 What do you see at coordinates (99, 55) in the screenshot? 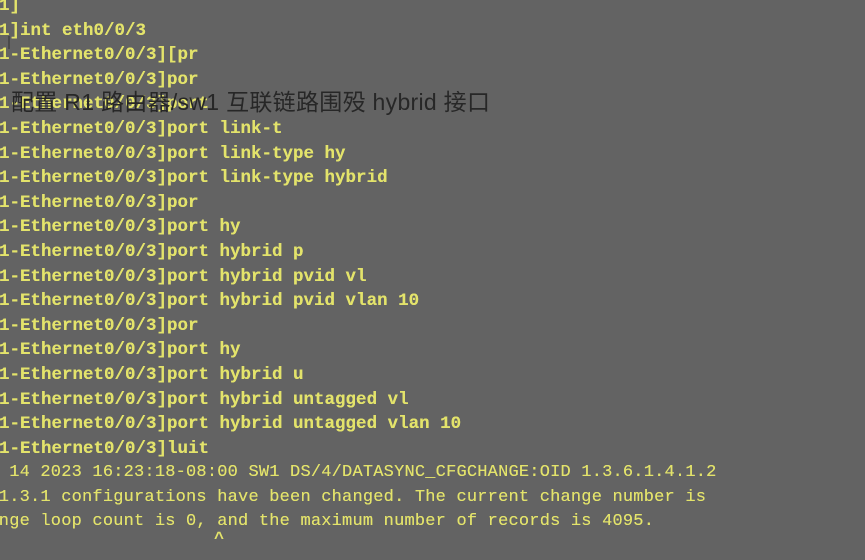
I see `console-line: SW1-Ethernet0/0/3][pr` at bounding box center [99, 55].